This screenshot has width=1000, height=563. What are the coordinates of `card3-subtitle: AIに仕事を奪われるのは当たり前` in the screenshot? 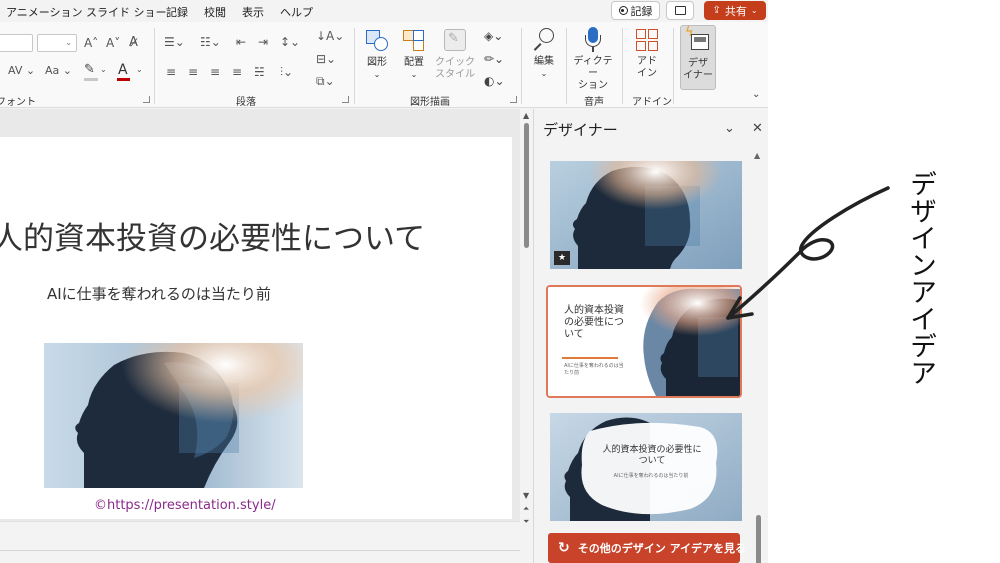 It's located at (651, 476).